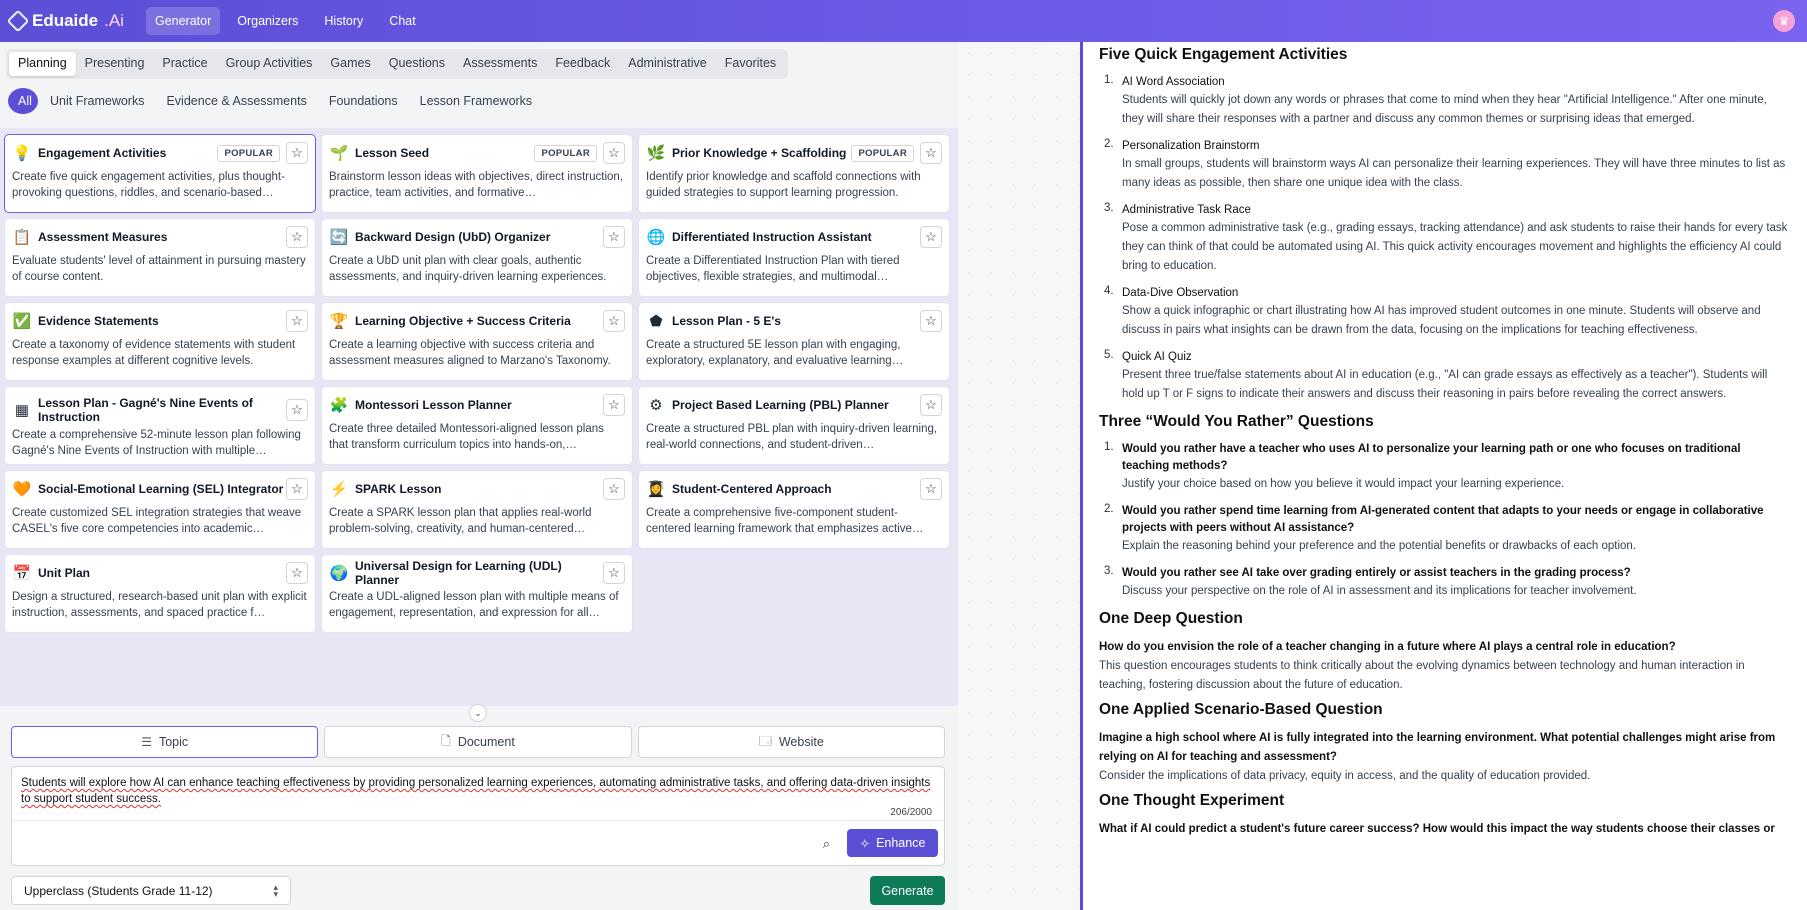 This screenshot has height=910, width=1807. What do you see at coordinates (750, 64) in the screenshot?
I see `tab-favorites: Favorites` at bounding box center [750, 64].